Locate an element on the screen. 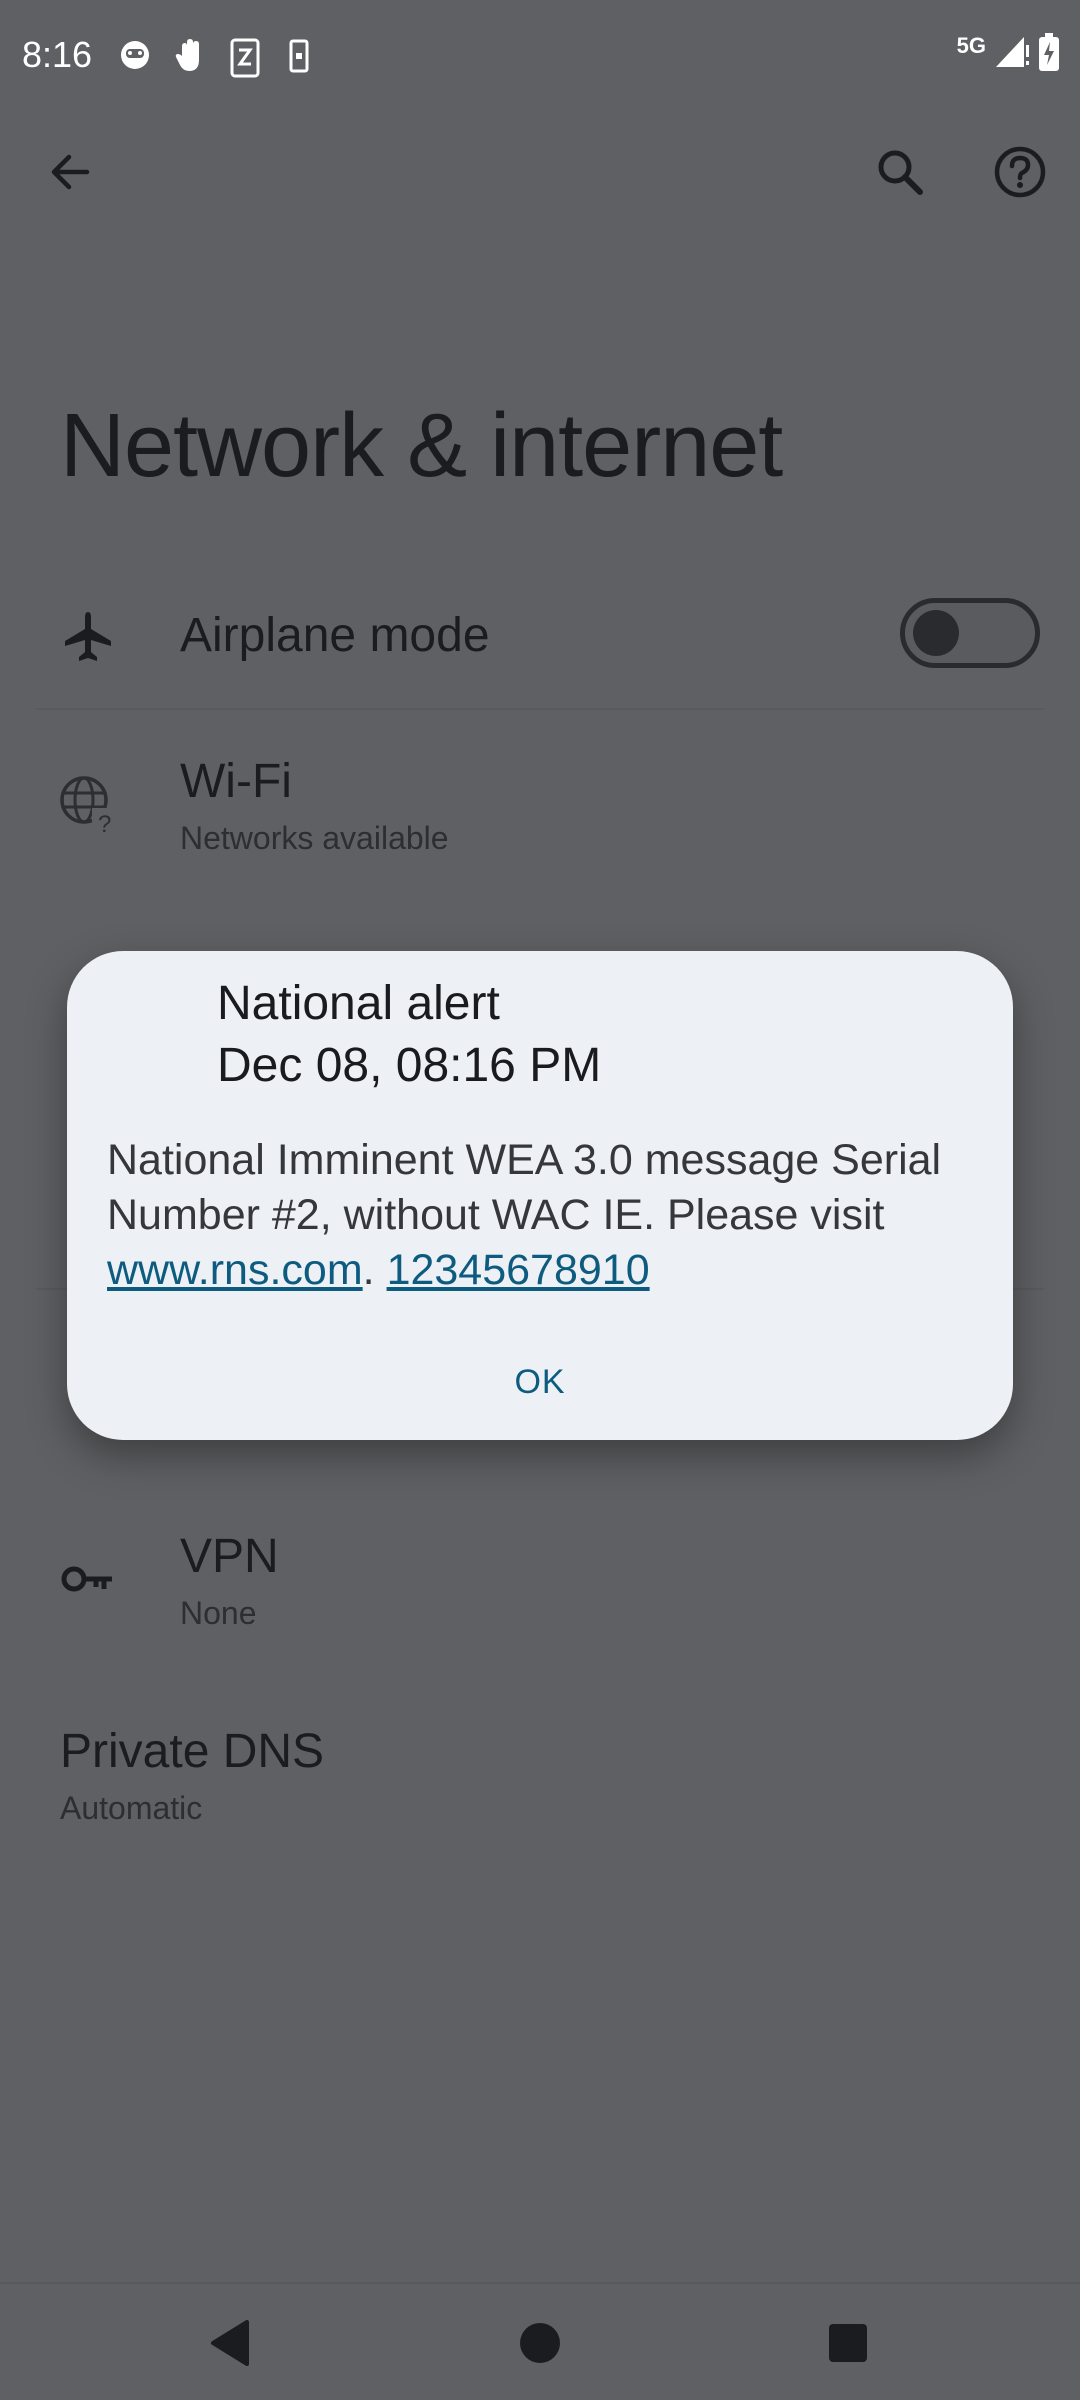 The width and height of the screenshot is (1080, 2400). back-triangle-icon is located at coordinates (230, 2342).